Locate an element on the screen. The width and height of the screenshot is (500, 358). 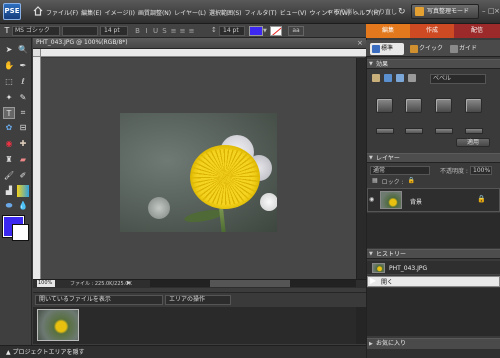
photo-effects-icon is located at coordinates (400, 78).